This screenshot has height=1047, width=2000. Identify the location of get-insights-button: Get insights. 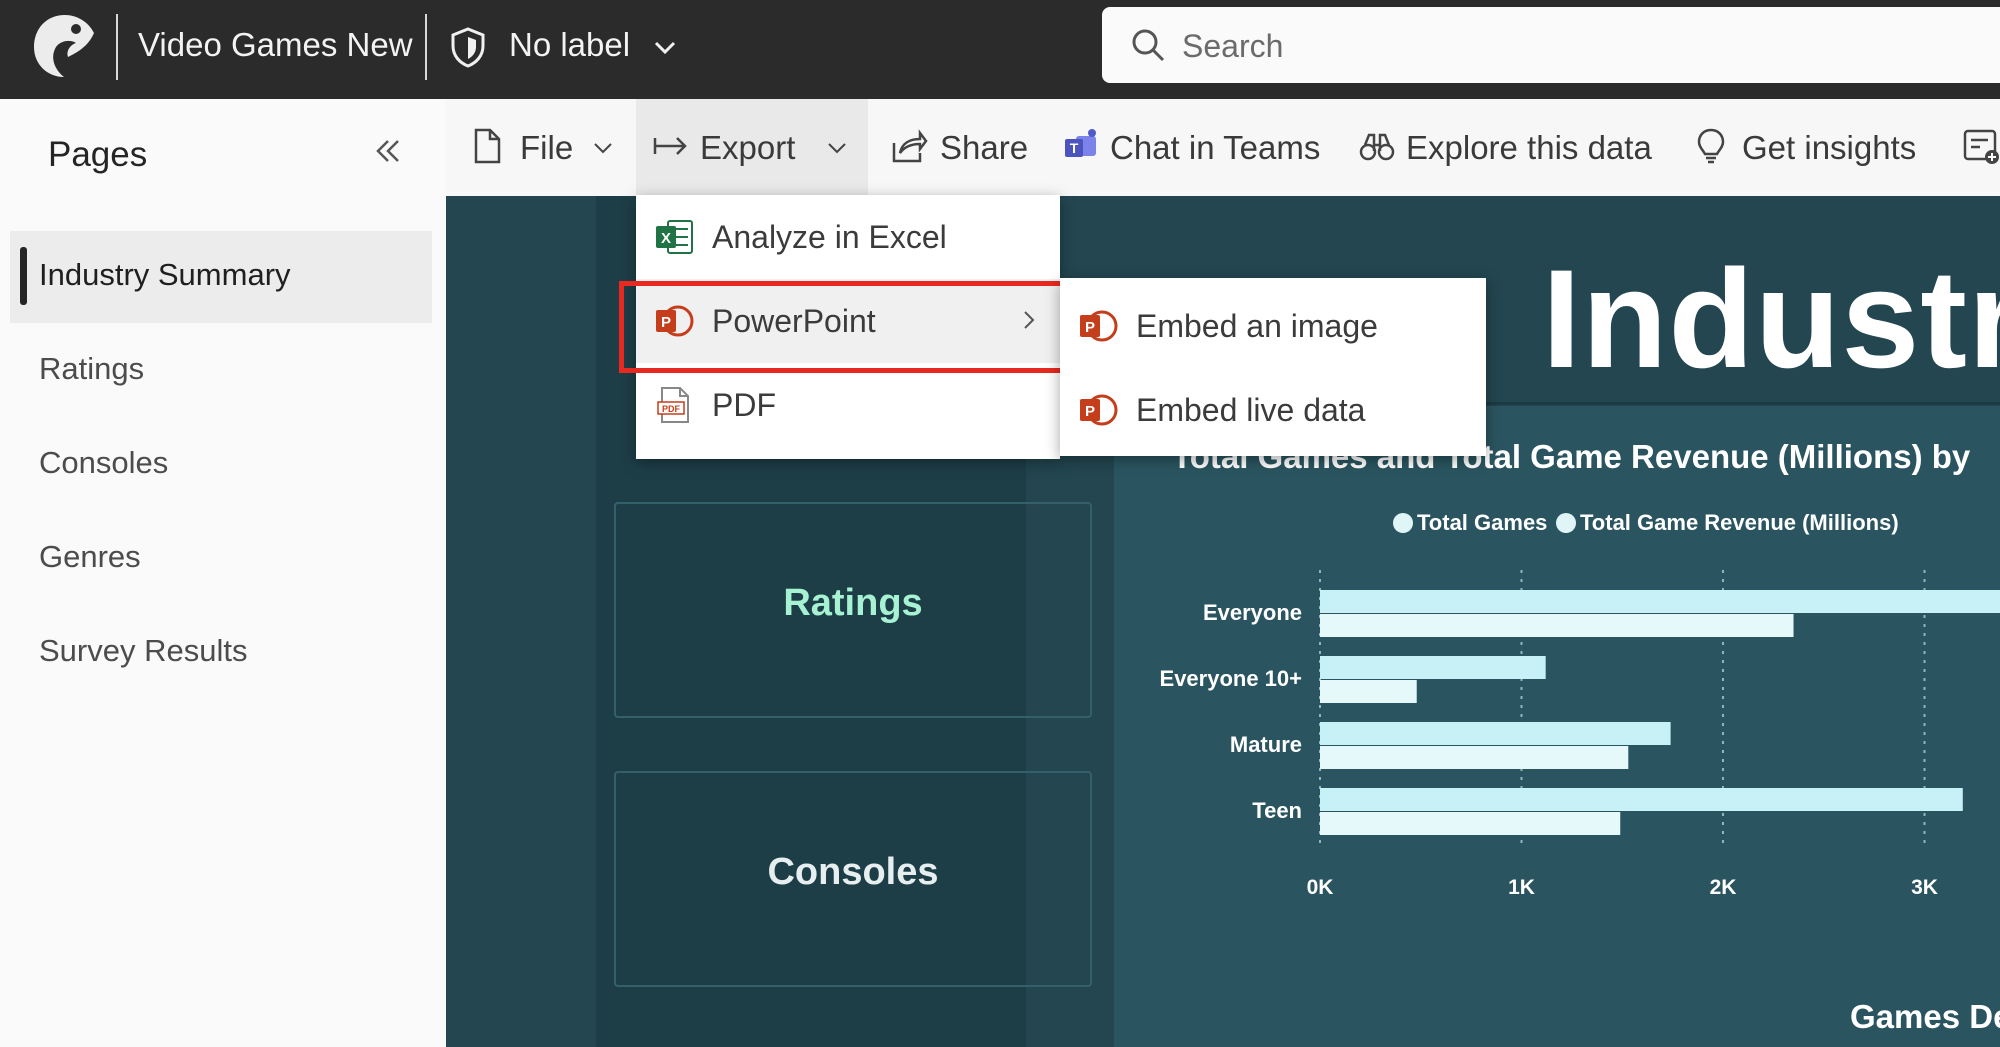
(1812, 147).